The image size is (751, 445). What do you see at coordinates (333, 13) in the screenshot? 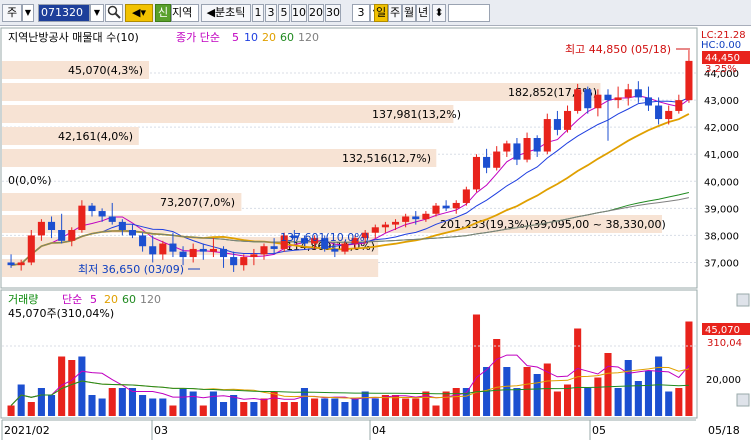
I see `interval-button-30: 30` at bounding box center [333, 13].